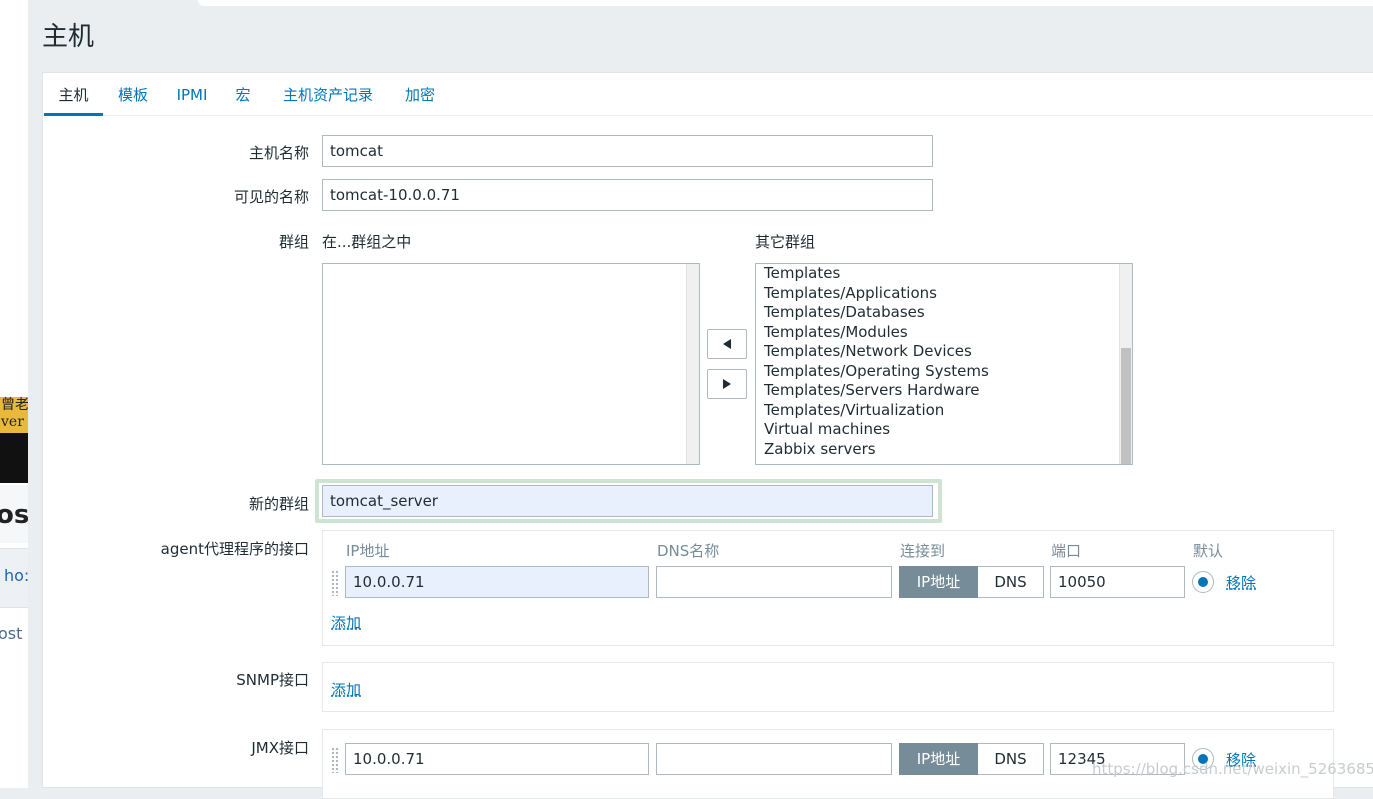 The width and height of the screenshot is (1373, 799). What do you see at coordinates (14, 458) in the screenshot?
I see `background-dark-block` at bounding box center [14, 458].